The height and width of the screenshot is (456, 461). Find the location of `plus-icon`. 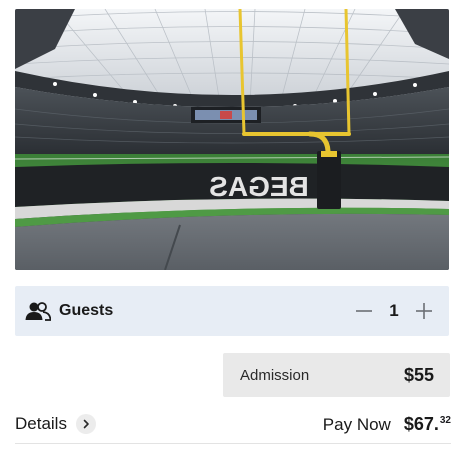

plus-icon is located at coordinates (424, 311).